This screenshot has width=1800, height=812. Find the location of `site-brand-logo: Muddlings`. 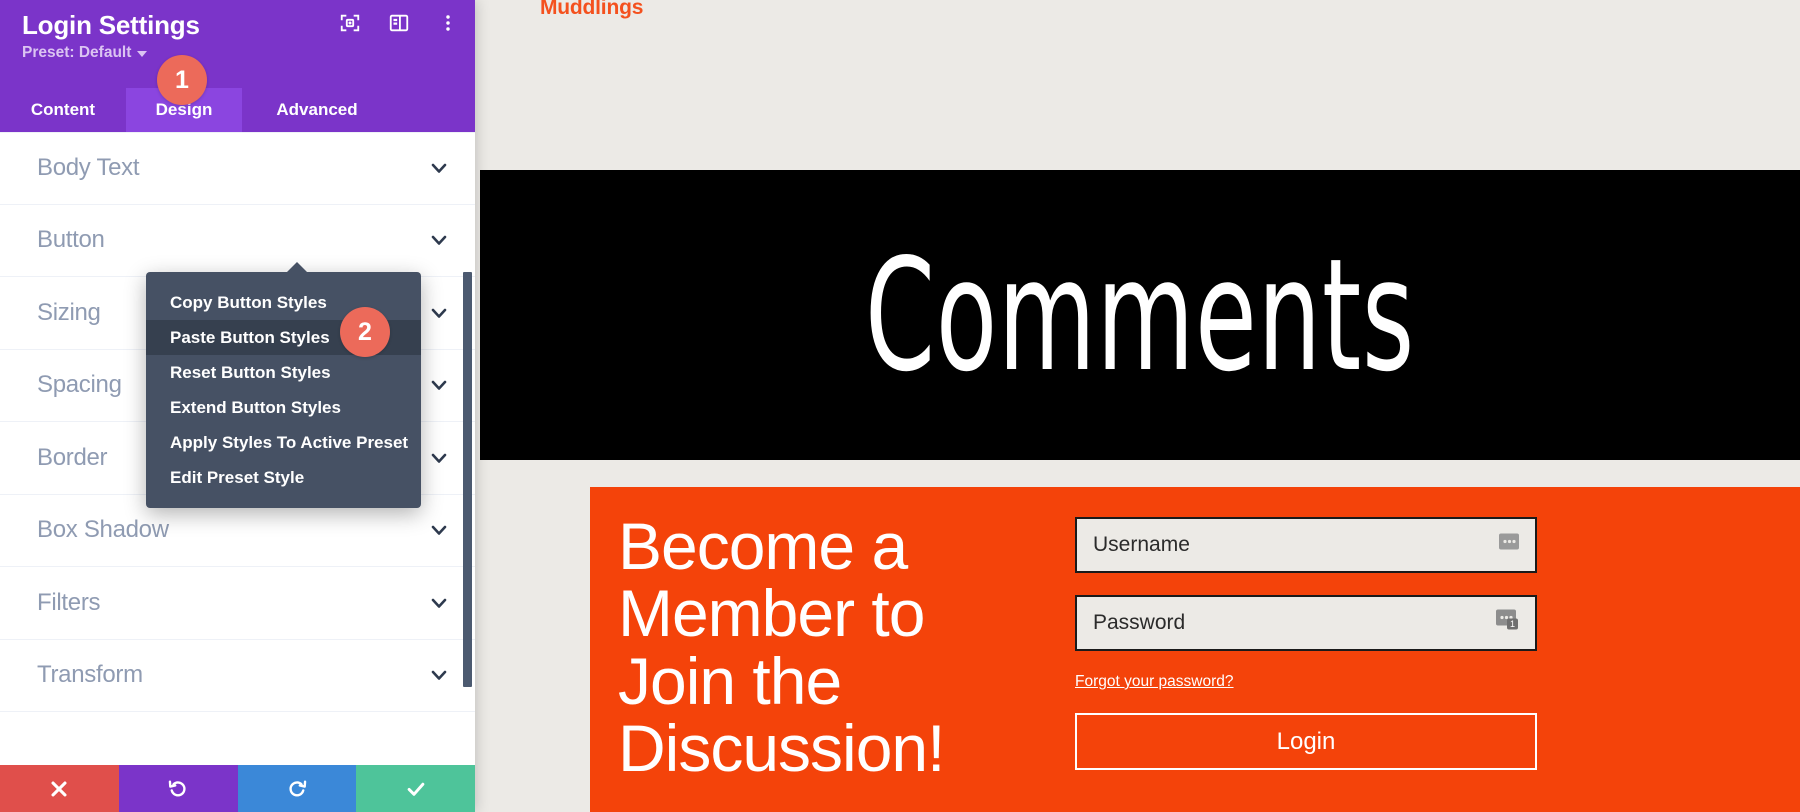

site-brand-logo: Muddlings is located at coordinates (591, 10).